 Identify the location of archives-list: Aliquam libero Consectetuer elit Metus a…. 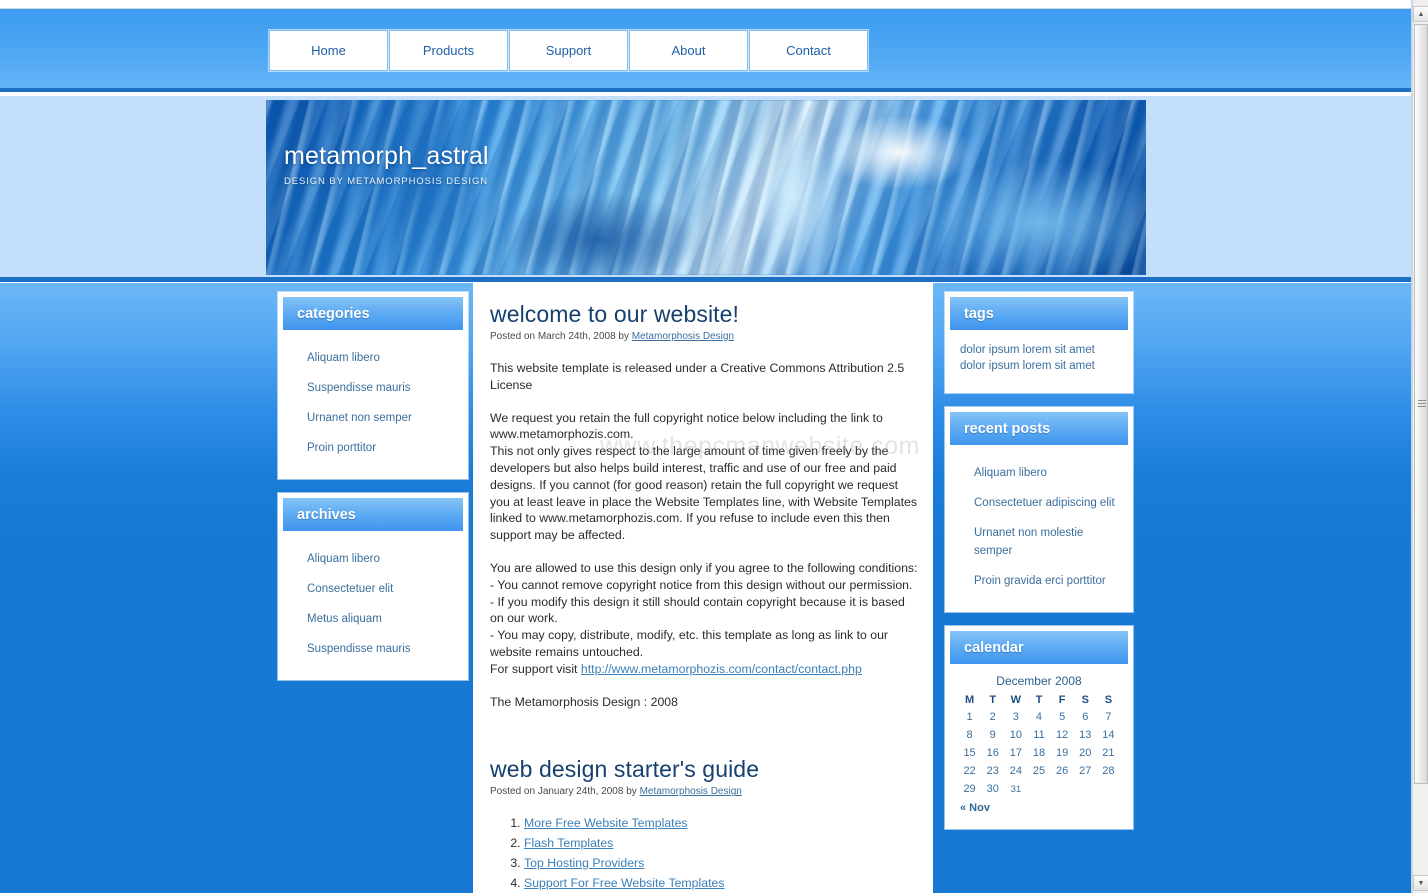
(373, 603).